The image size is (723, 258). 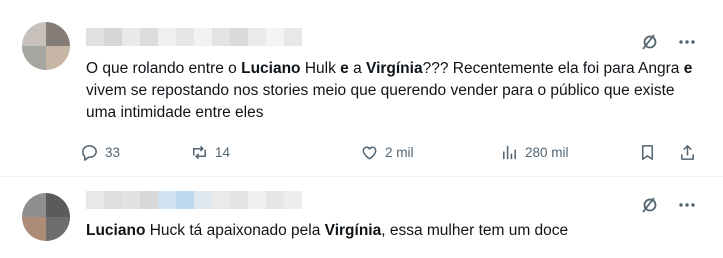 I want to click on tweet-actions: 33 14 2 mil 280 mil, so click(x=388, y=152).